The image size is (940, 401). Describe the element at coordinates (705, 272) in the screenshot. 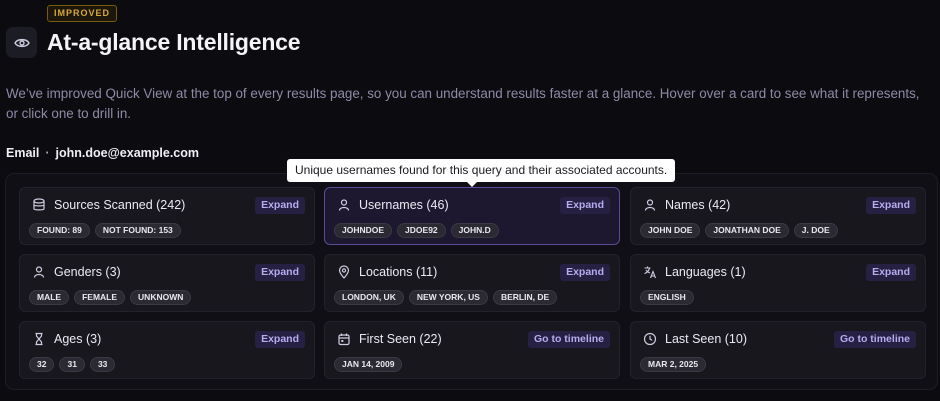

I see `card-title: Languages (1)` at that location.